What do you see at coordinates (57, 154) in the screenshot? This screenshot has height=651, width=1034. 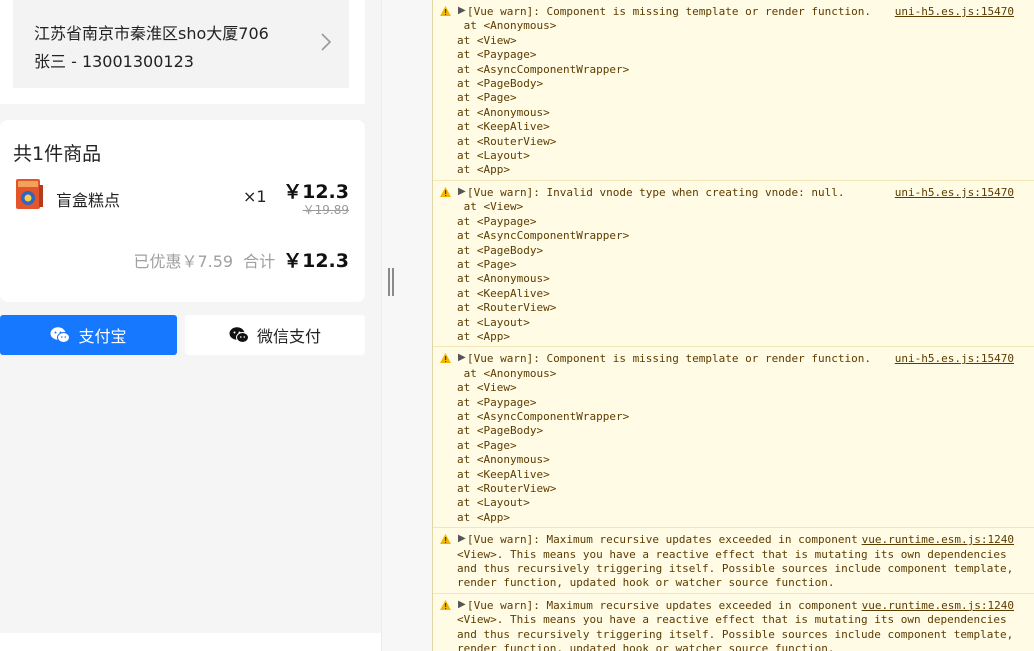 I see `order-count: 共1件商品` at bounding box center [57, 154].